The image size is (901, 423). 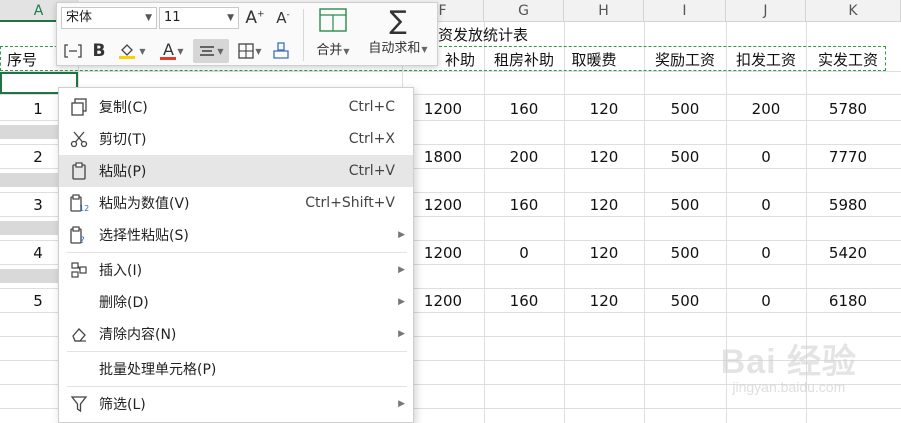 What do you see at coordinates (524, 11) in the screenshot?
I see `column-header-g: G` at bounding box center [524, 11].